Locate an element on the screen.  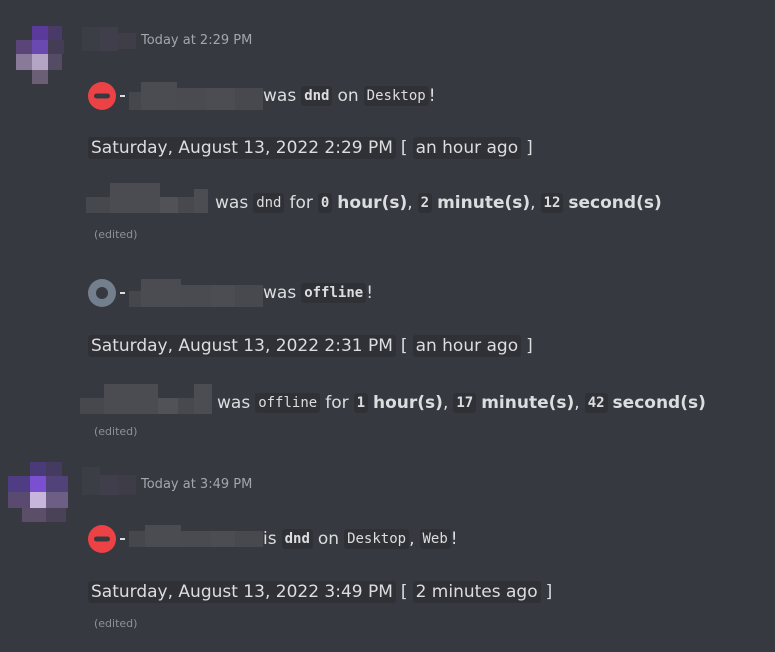
date-timestamp: Saturday, August 13, 2022 3:49 PM is located at coordinates (242, 592).